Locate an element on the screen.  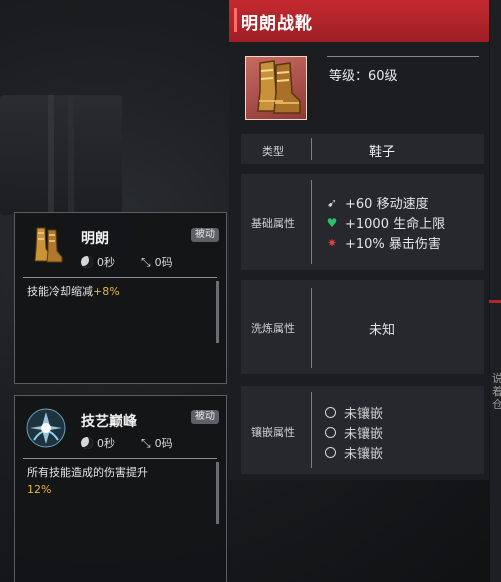
base-attributes-label: 基础属性 is located at coordinates (273, 223).